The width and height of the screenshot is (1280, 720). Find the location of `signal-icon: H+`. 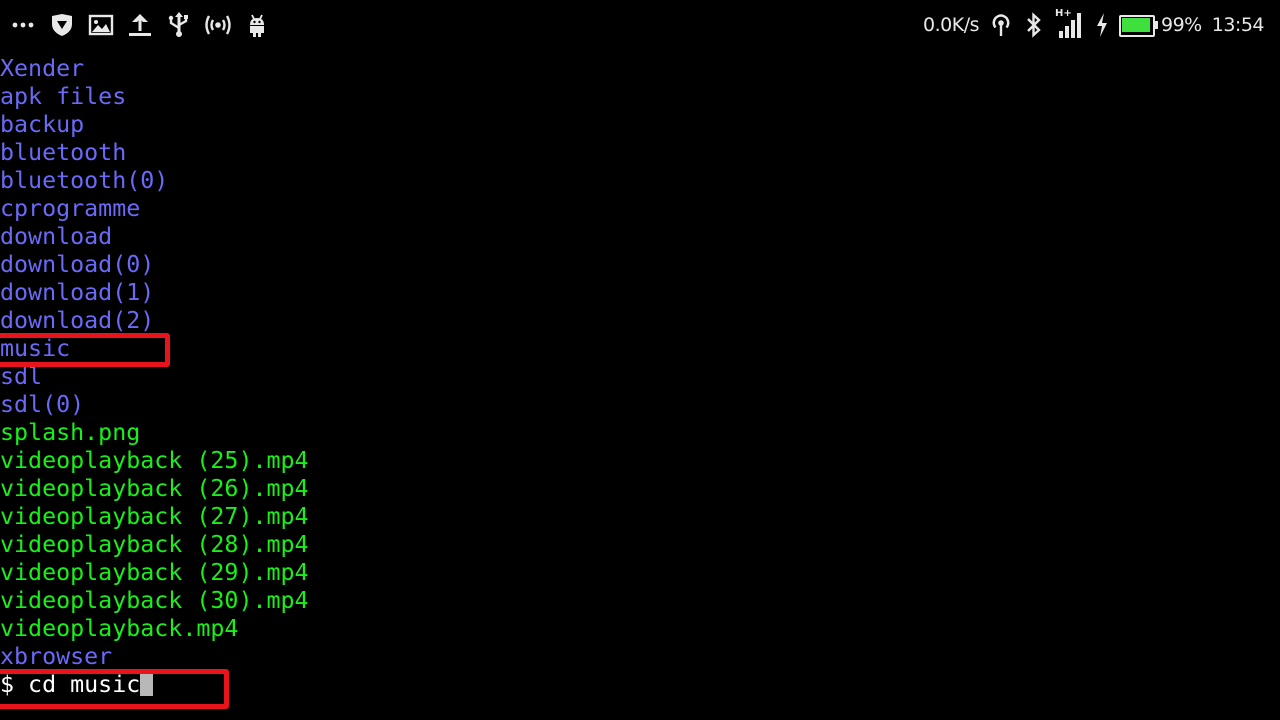

signal-icon: H+ is located at coordinates (1070, 23).